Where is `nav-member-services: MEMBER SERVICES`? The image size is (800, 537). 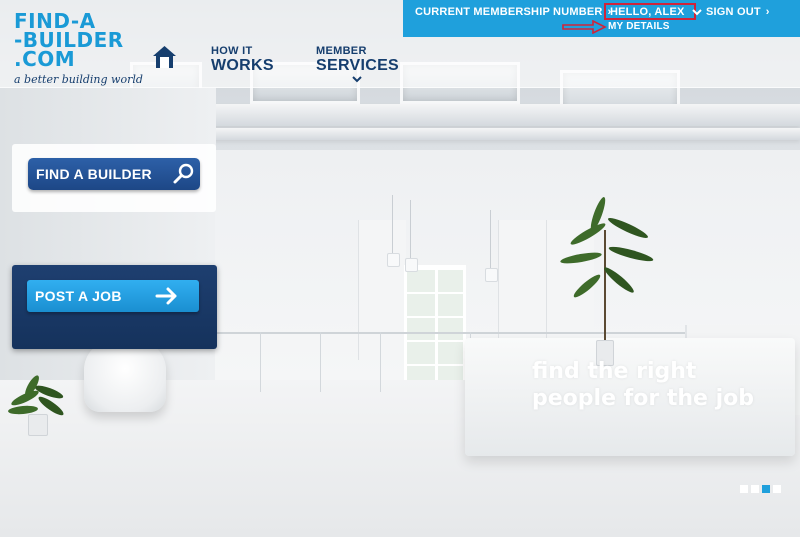 nav-member-services: MEMBER SERVICES is located at coordinates (358, 64).